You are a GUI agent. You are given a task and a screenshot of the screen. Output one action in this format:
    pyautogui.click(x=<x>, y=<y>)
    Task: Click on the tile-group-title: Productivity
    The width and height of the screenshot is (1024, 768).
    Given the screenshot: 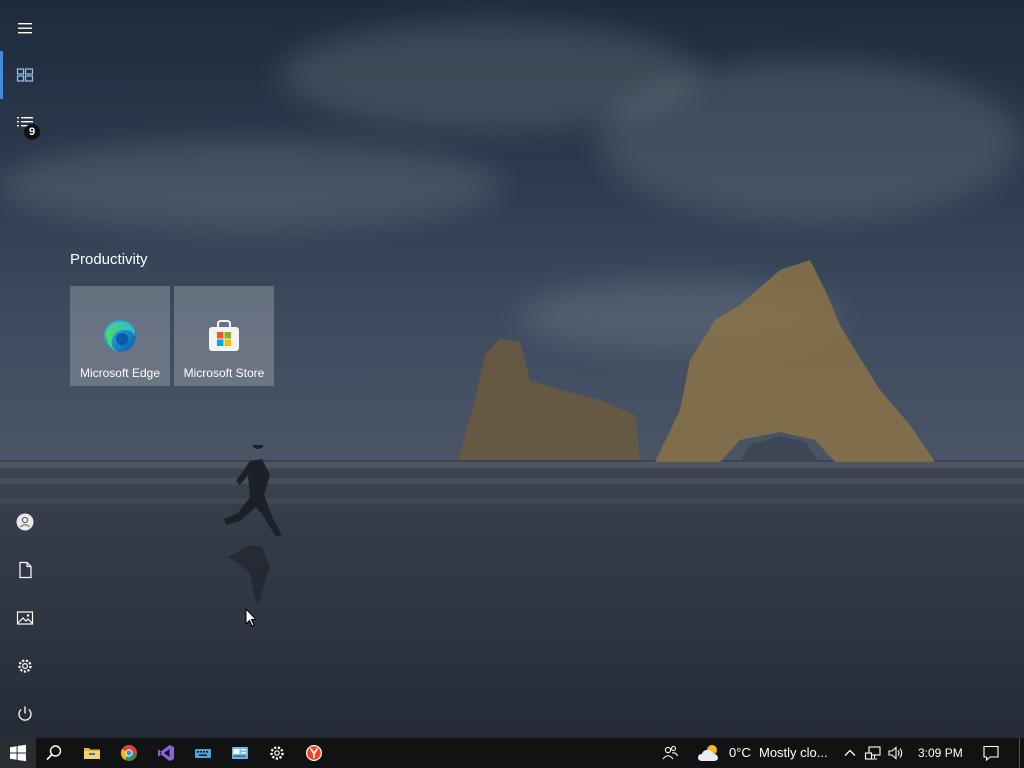 What is the action you would take?
    pyautogui.click(x=109, y=259)
    